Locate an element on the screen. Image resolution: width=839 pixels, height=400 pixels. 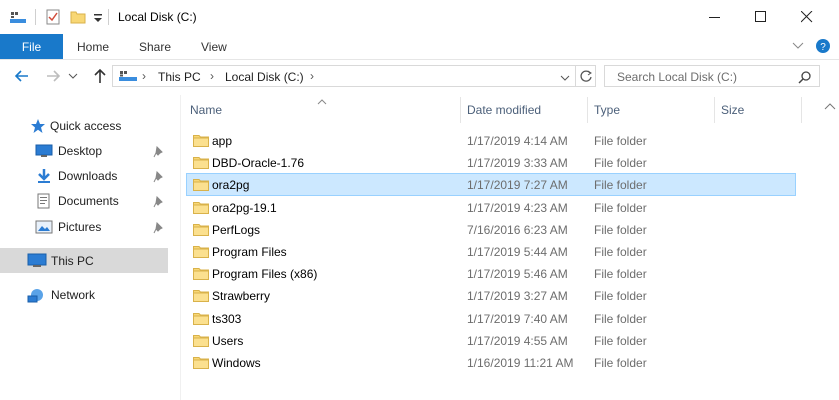
file-date-modified: 1/17/2019 7:27 AM is located at coordinates (517, 185).